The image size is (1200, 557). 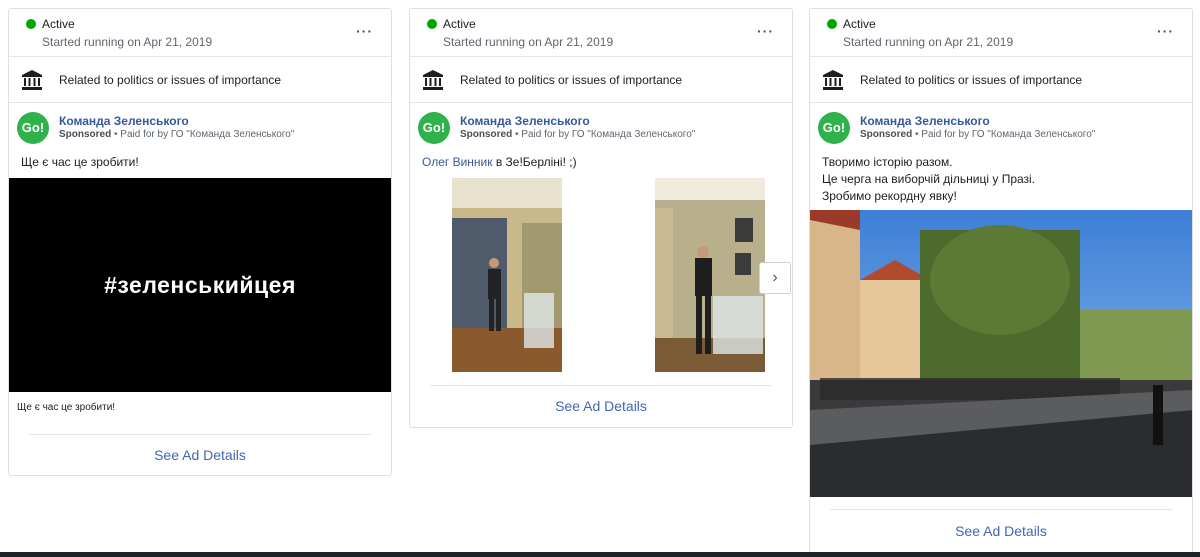 I want to click on carousel-next-button: ›, so click(x=775, y=278).